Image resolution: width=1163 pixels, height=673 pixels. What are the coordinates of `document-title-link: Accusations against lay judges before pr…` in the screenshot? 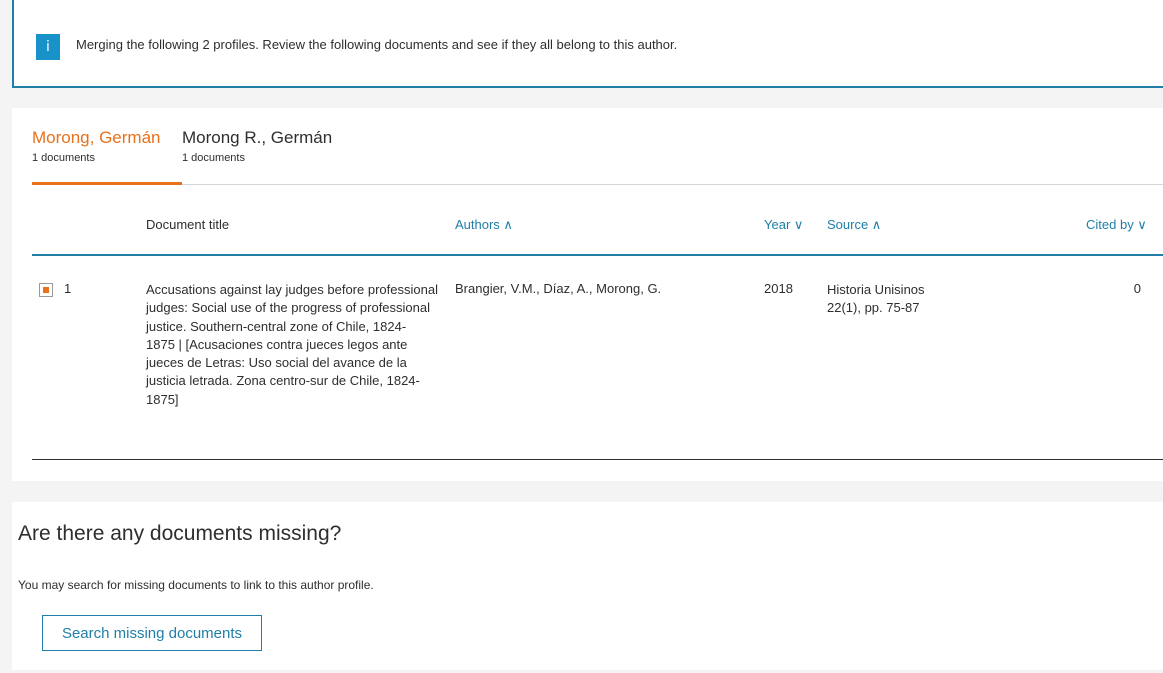 It's located at (296, 345).